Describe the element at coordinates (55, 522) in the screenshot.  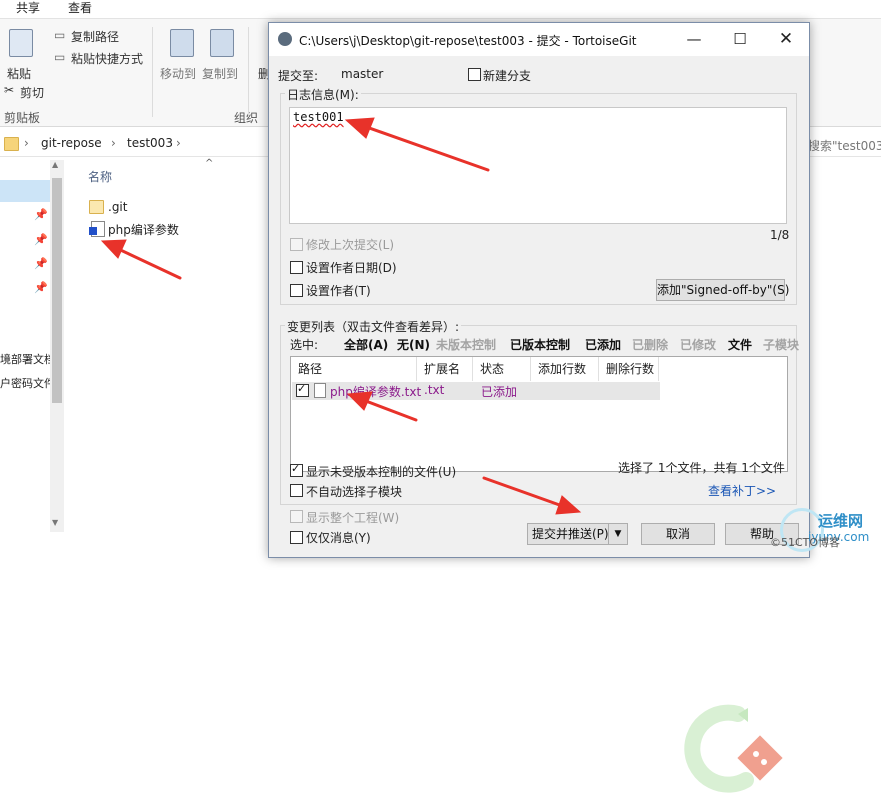
I see `scroll-down-icon: ▼` at that location.